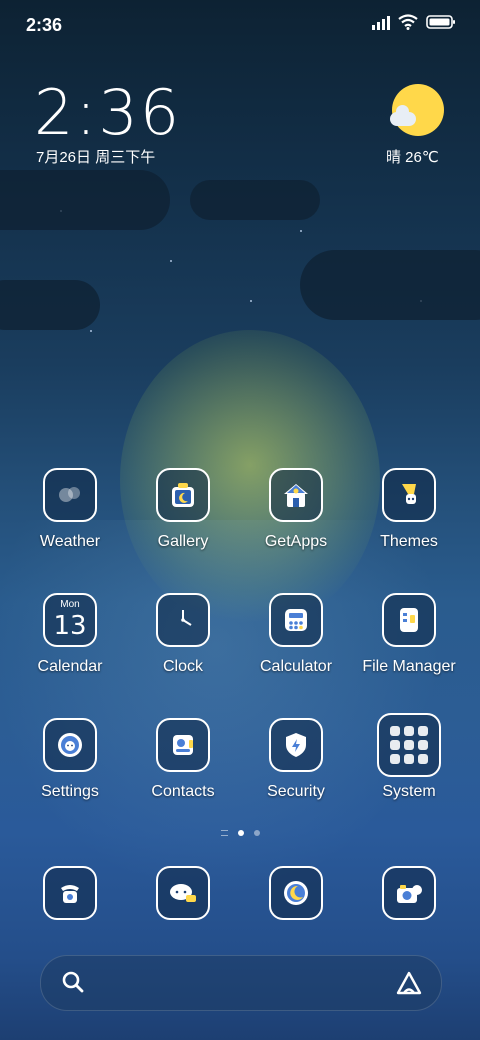 This screenshot has height=1040, width=480. I want to click on calendar-icon: Mon 13, so click(70, 620).